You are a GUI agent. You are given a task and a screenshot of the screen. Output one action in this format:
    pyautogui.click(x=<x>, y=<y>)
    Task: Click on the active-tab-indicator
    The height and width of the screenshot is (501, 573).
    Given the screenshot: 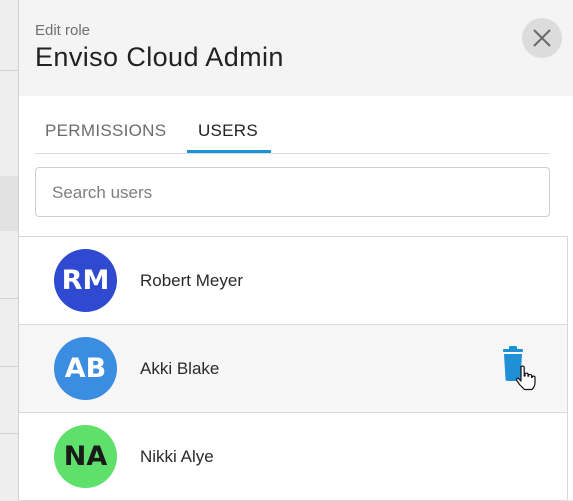 What is the action you would take?
    pyautogui.click(x=229, y=151)
    